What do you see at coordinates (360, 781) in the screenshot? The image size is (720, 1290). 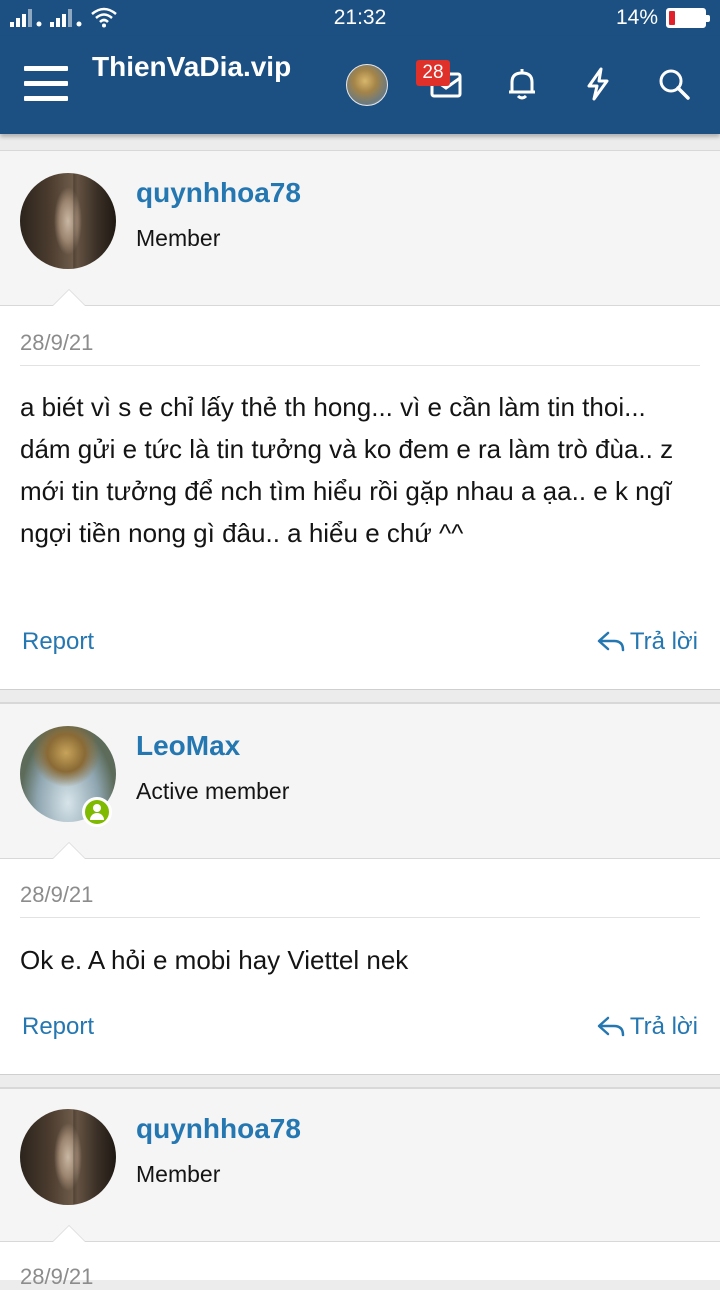 I see `post-author-block: LeoMax Active member` at bounding box center [360, 781].